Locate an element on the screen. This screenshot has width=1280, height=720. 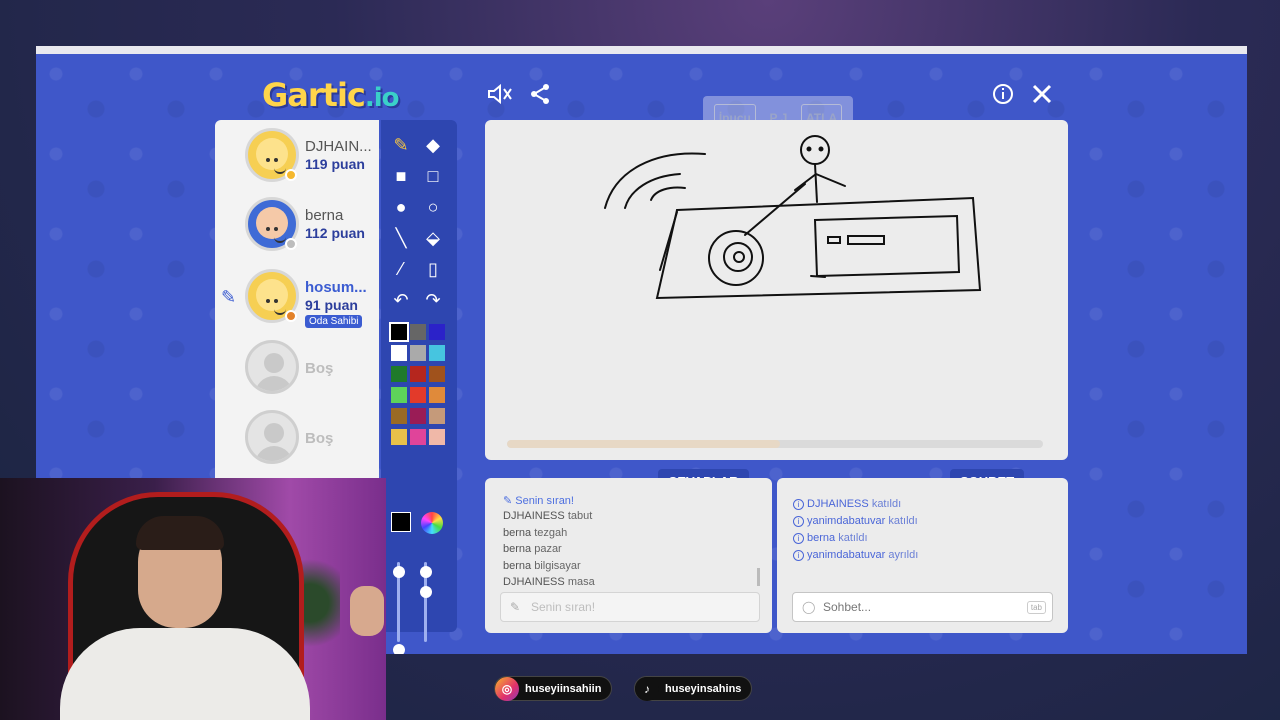
opacity-slider-knob-lower is located at coordinates (426, 592).